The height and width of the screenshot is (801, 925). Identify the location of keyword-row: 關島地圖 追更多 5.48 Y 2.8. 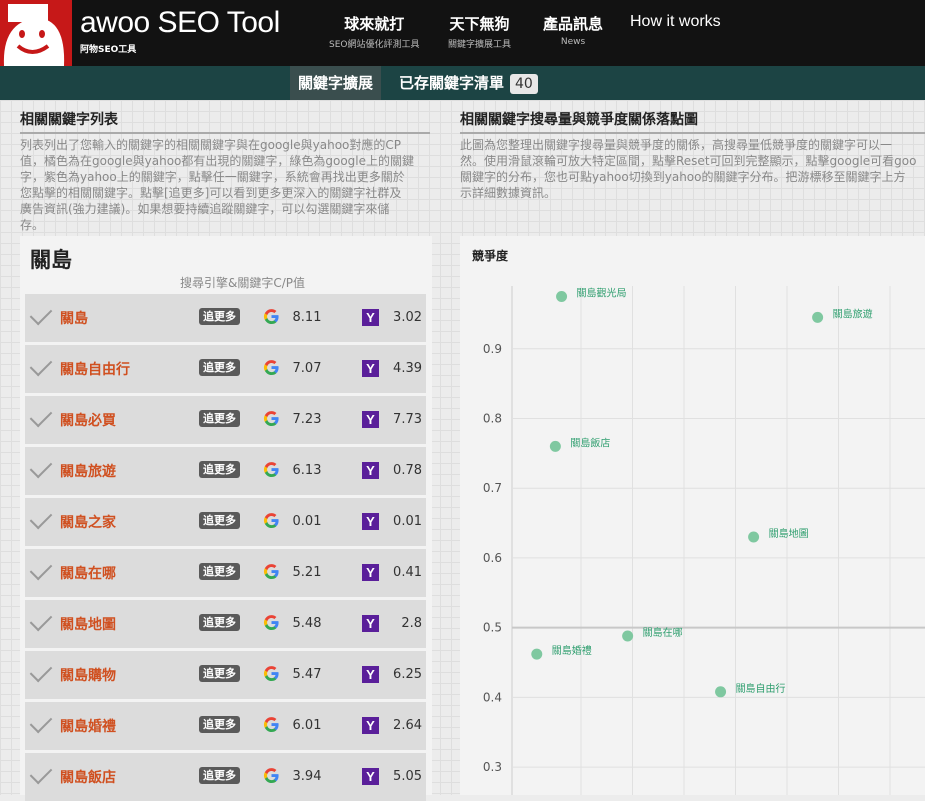
(225, 624).